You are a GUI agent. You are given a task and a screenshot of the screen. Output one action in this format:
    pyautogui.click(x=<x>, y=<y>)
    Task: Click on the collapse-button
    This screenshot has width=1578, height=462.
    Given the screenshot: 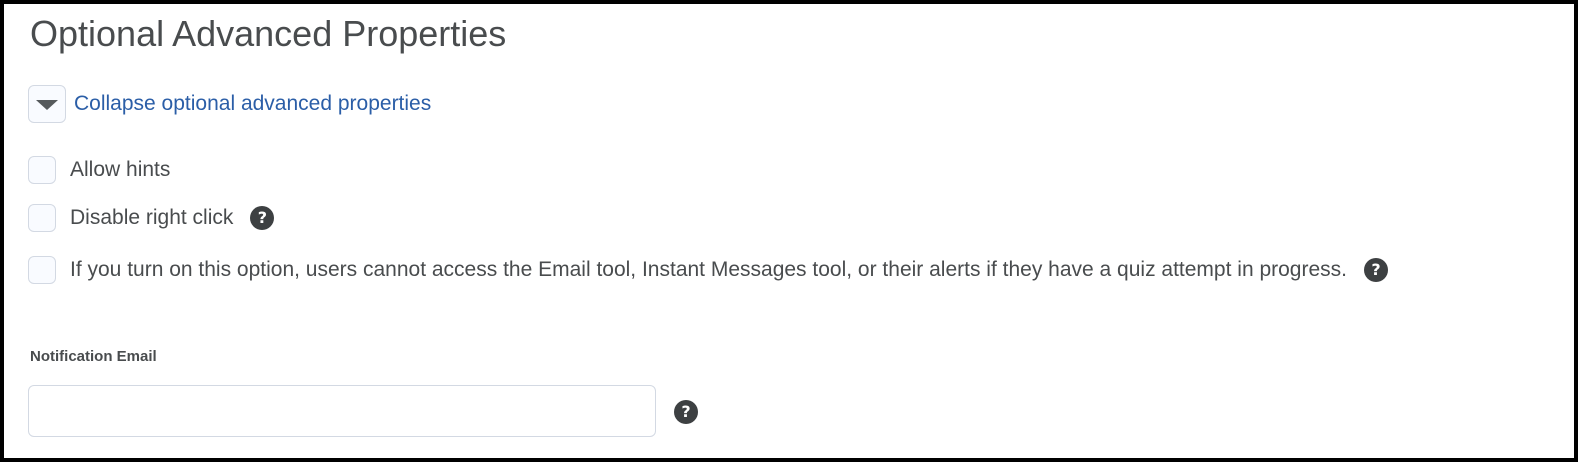 What is the action you would take?
    pyautogui.click(x=47, y=104)
    